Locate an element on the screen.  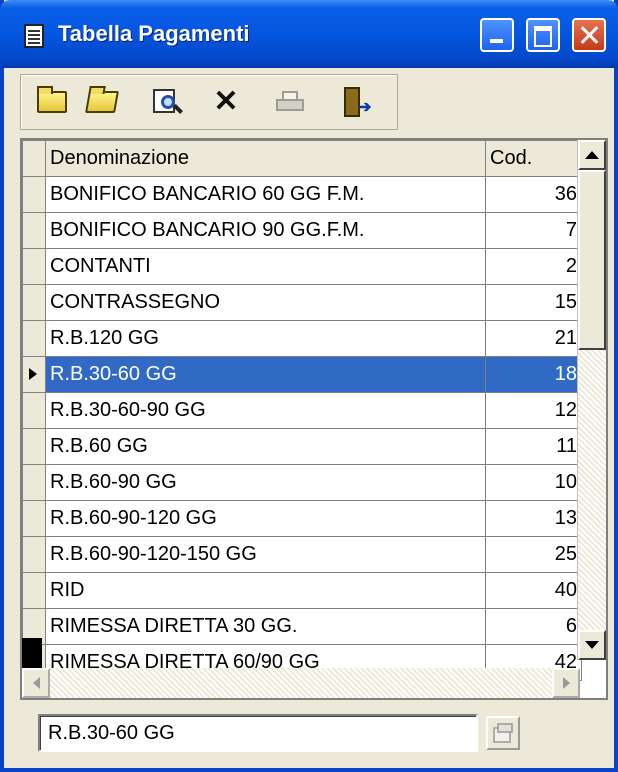
new-row-indicator is located at coordinates (32, 653).